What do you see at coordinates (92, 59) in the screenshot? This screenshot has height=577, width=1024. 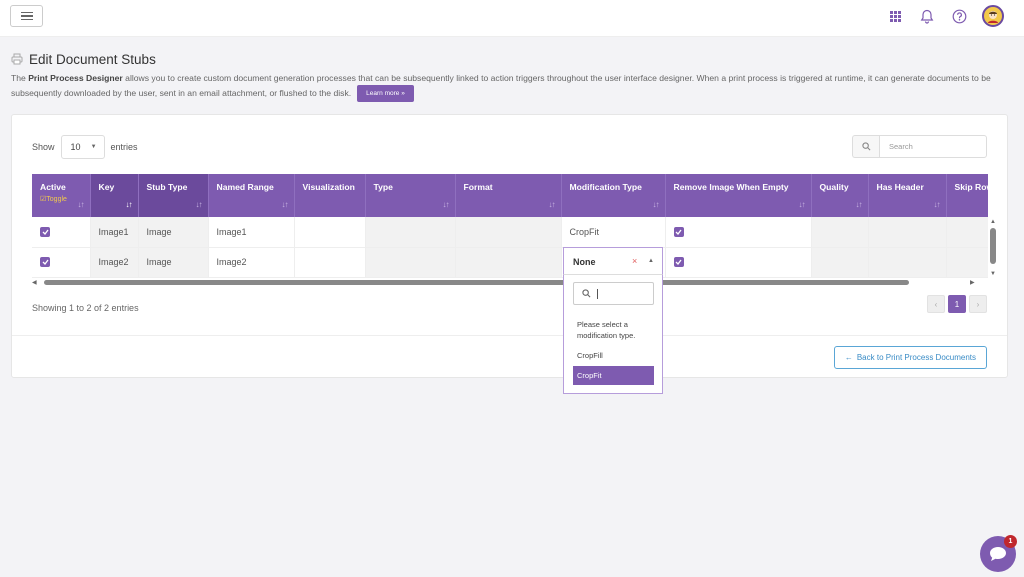 I see `page-title: Edit Document Stubs` at bounding box center [92, 59].